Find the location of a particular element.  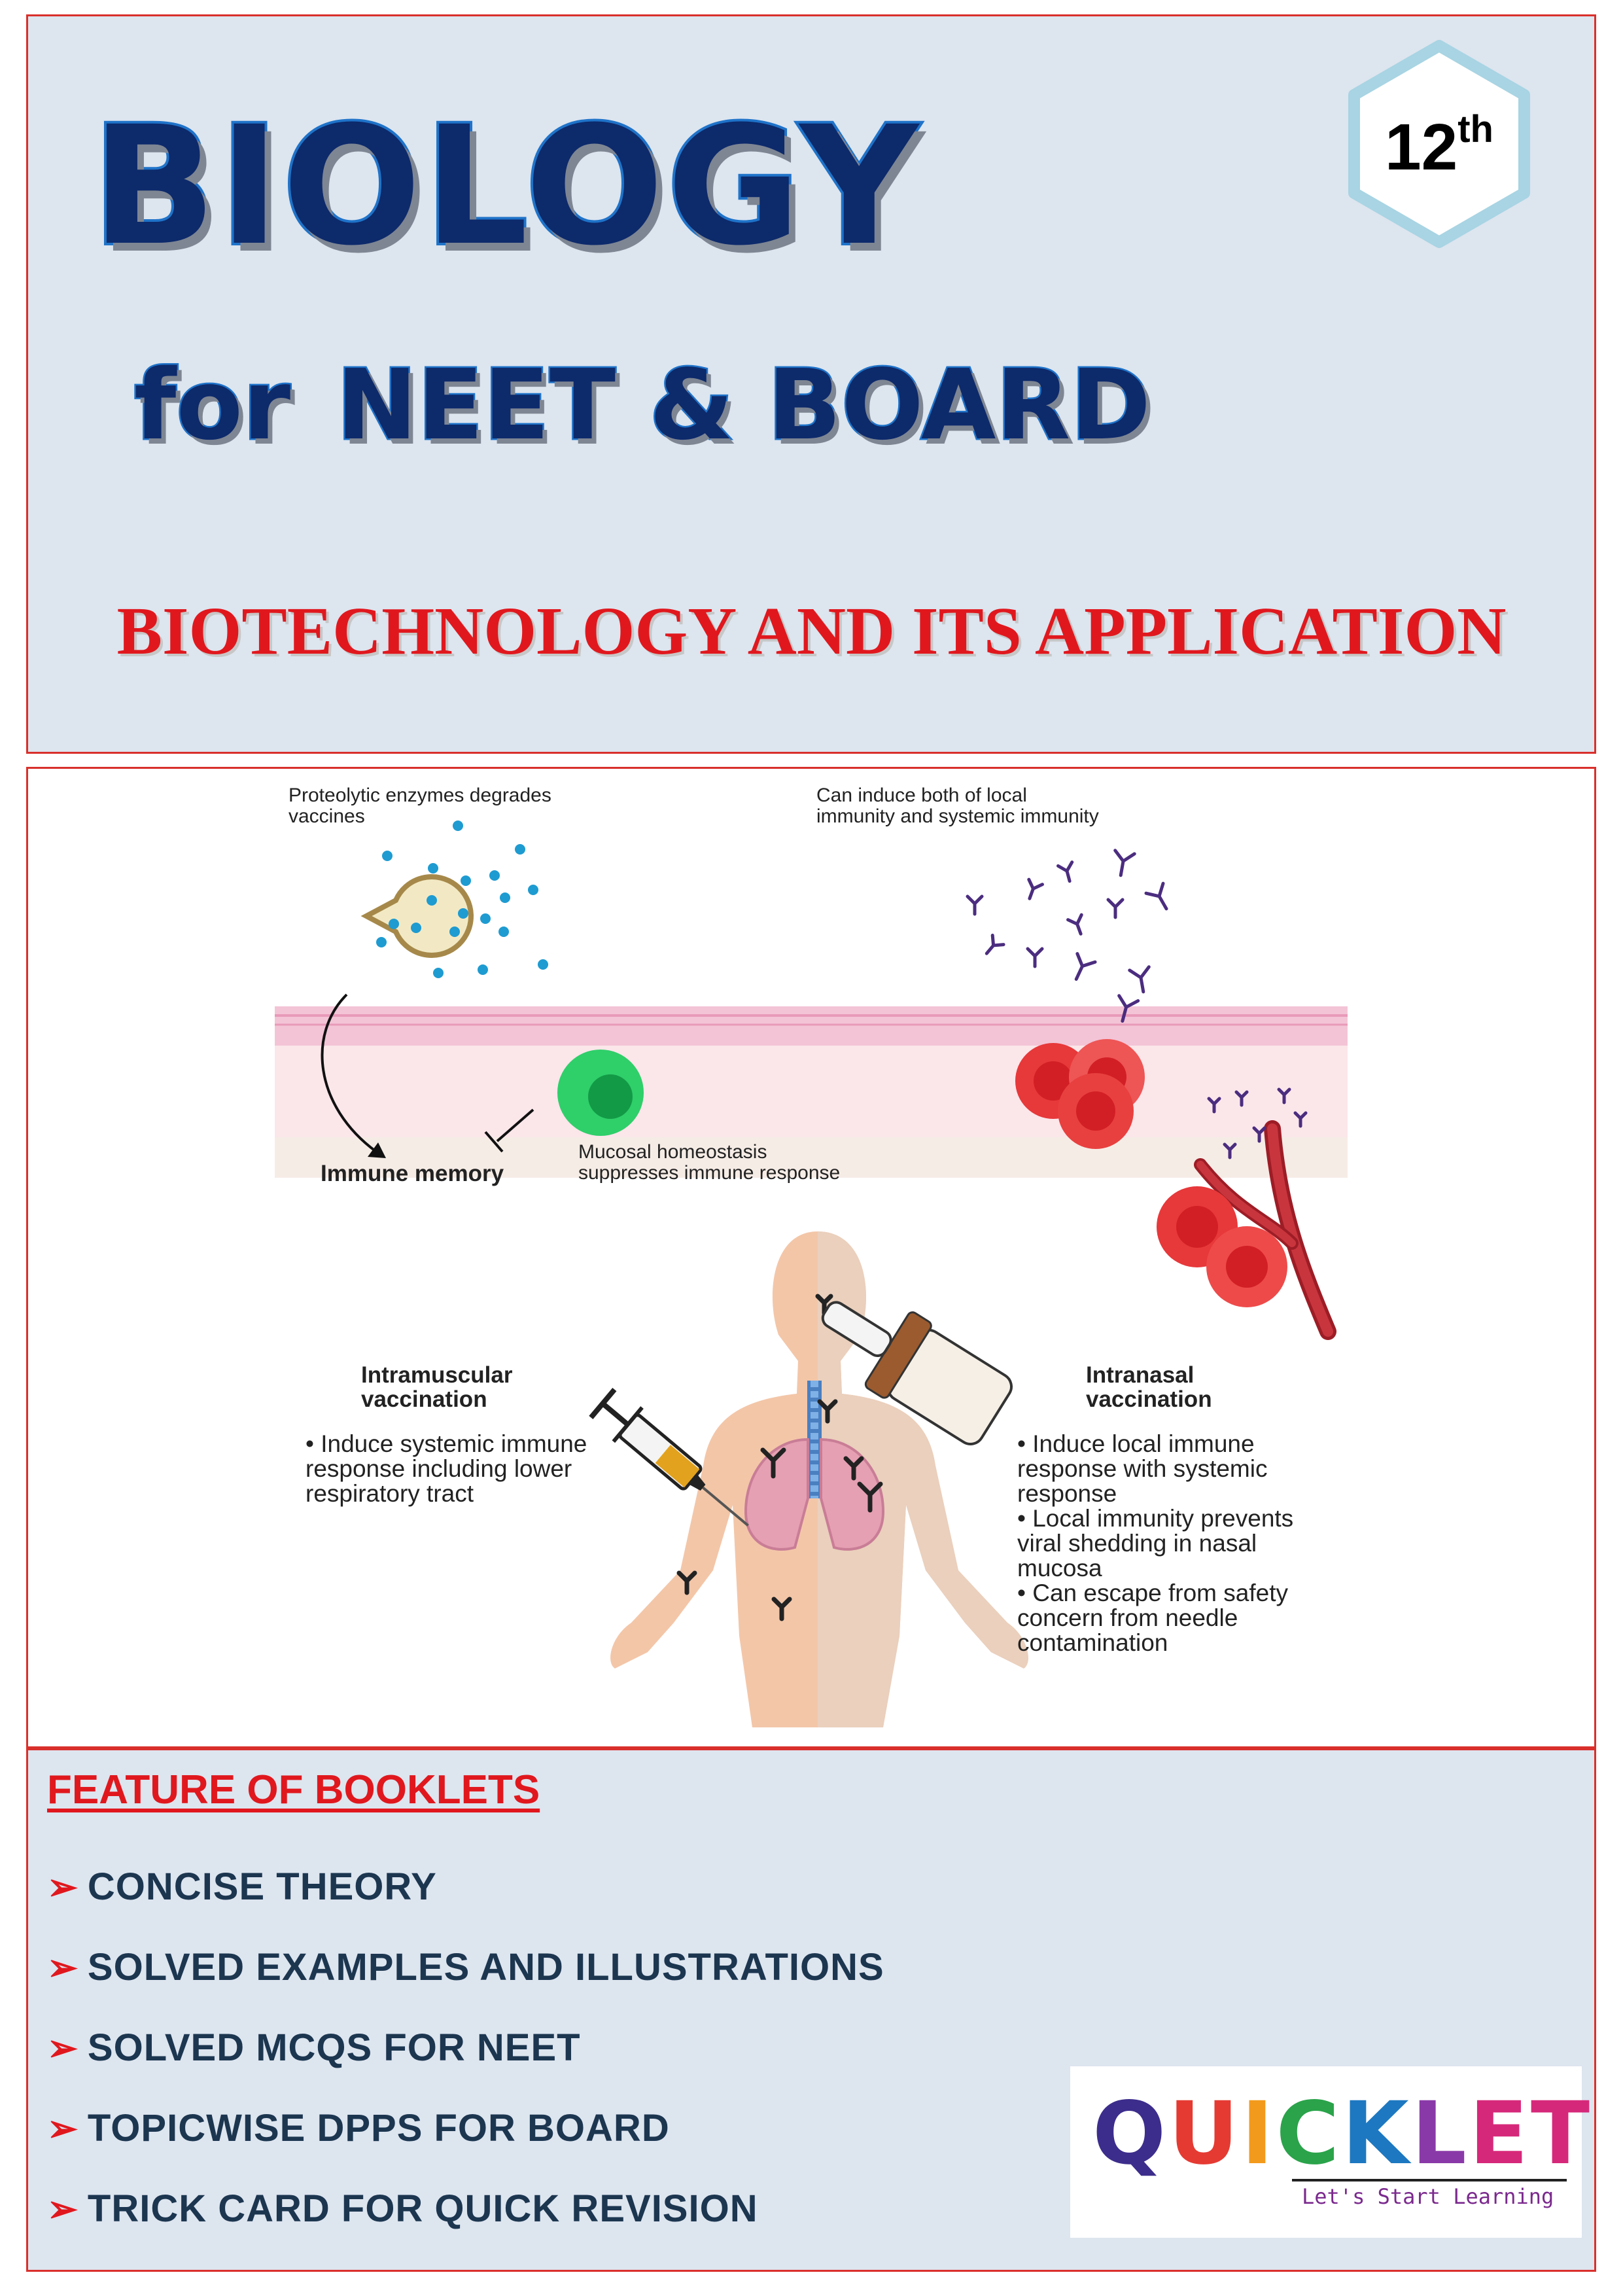

feature-item: ➢ SOLVED MCQS FOR NEET is located at coordinates (314, 2047).